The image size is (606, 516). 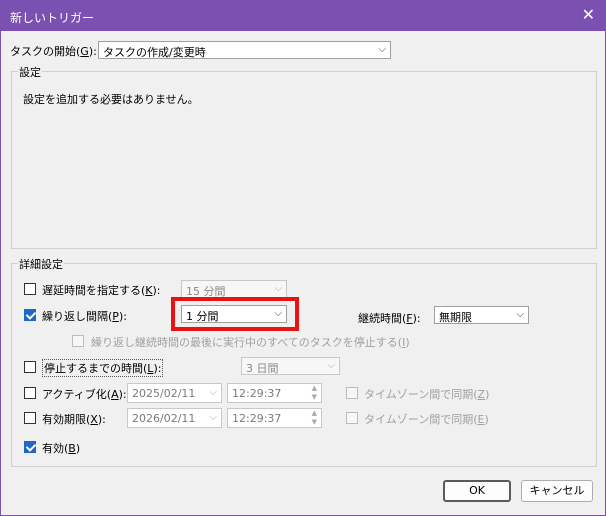 I want to click on stop-if-longer-value: 3 日間, so click(x=262, y=368).